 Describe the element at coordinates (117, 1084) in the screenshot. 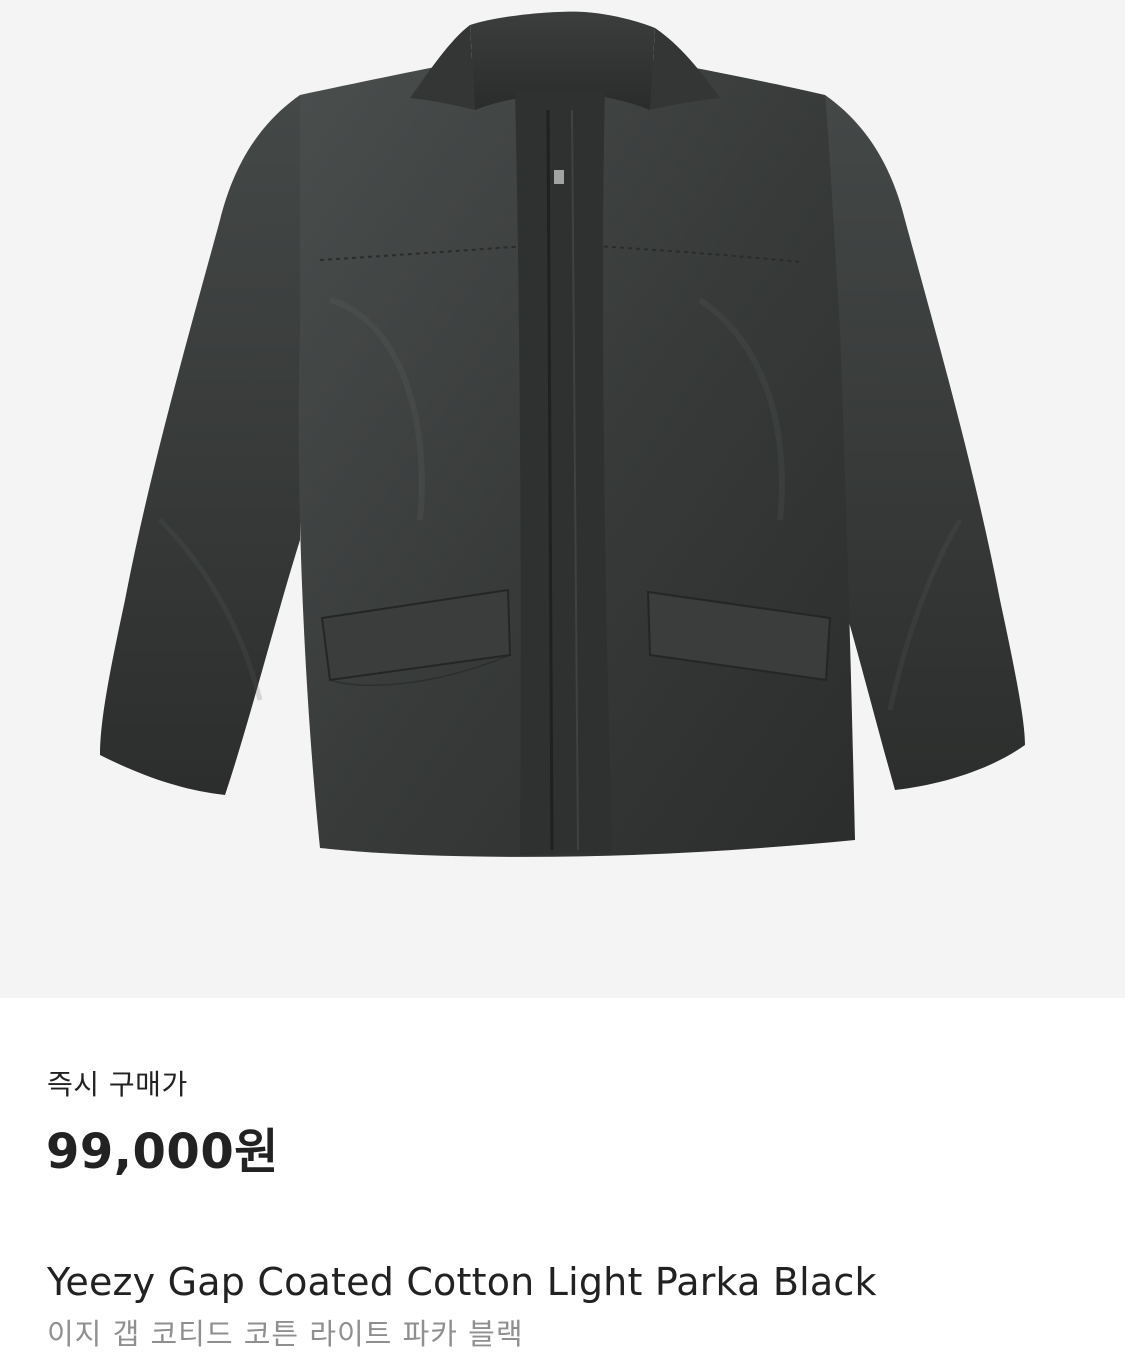

I see `instant-buy-price-label: 즉시 구매가` at that location.